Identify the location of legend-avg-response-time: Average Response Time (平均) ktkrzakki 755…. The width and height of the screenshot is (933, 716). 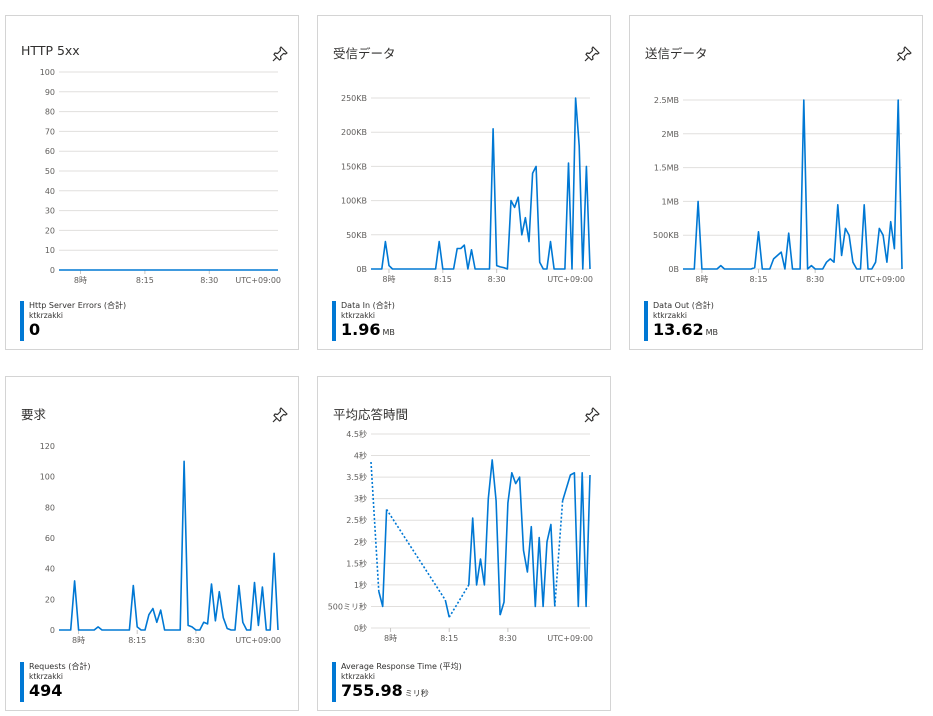
(397, 682).